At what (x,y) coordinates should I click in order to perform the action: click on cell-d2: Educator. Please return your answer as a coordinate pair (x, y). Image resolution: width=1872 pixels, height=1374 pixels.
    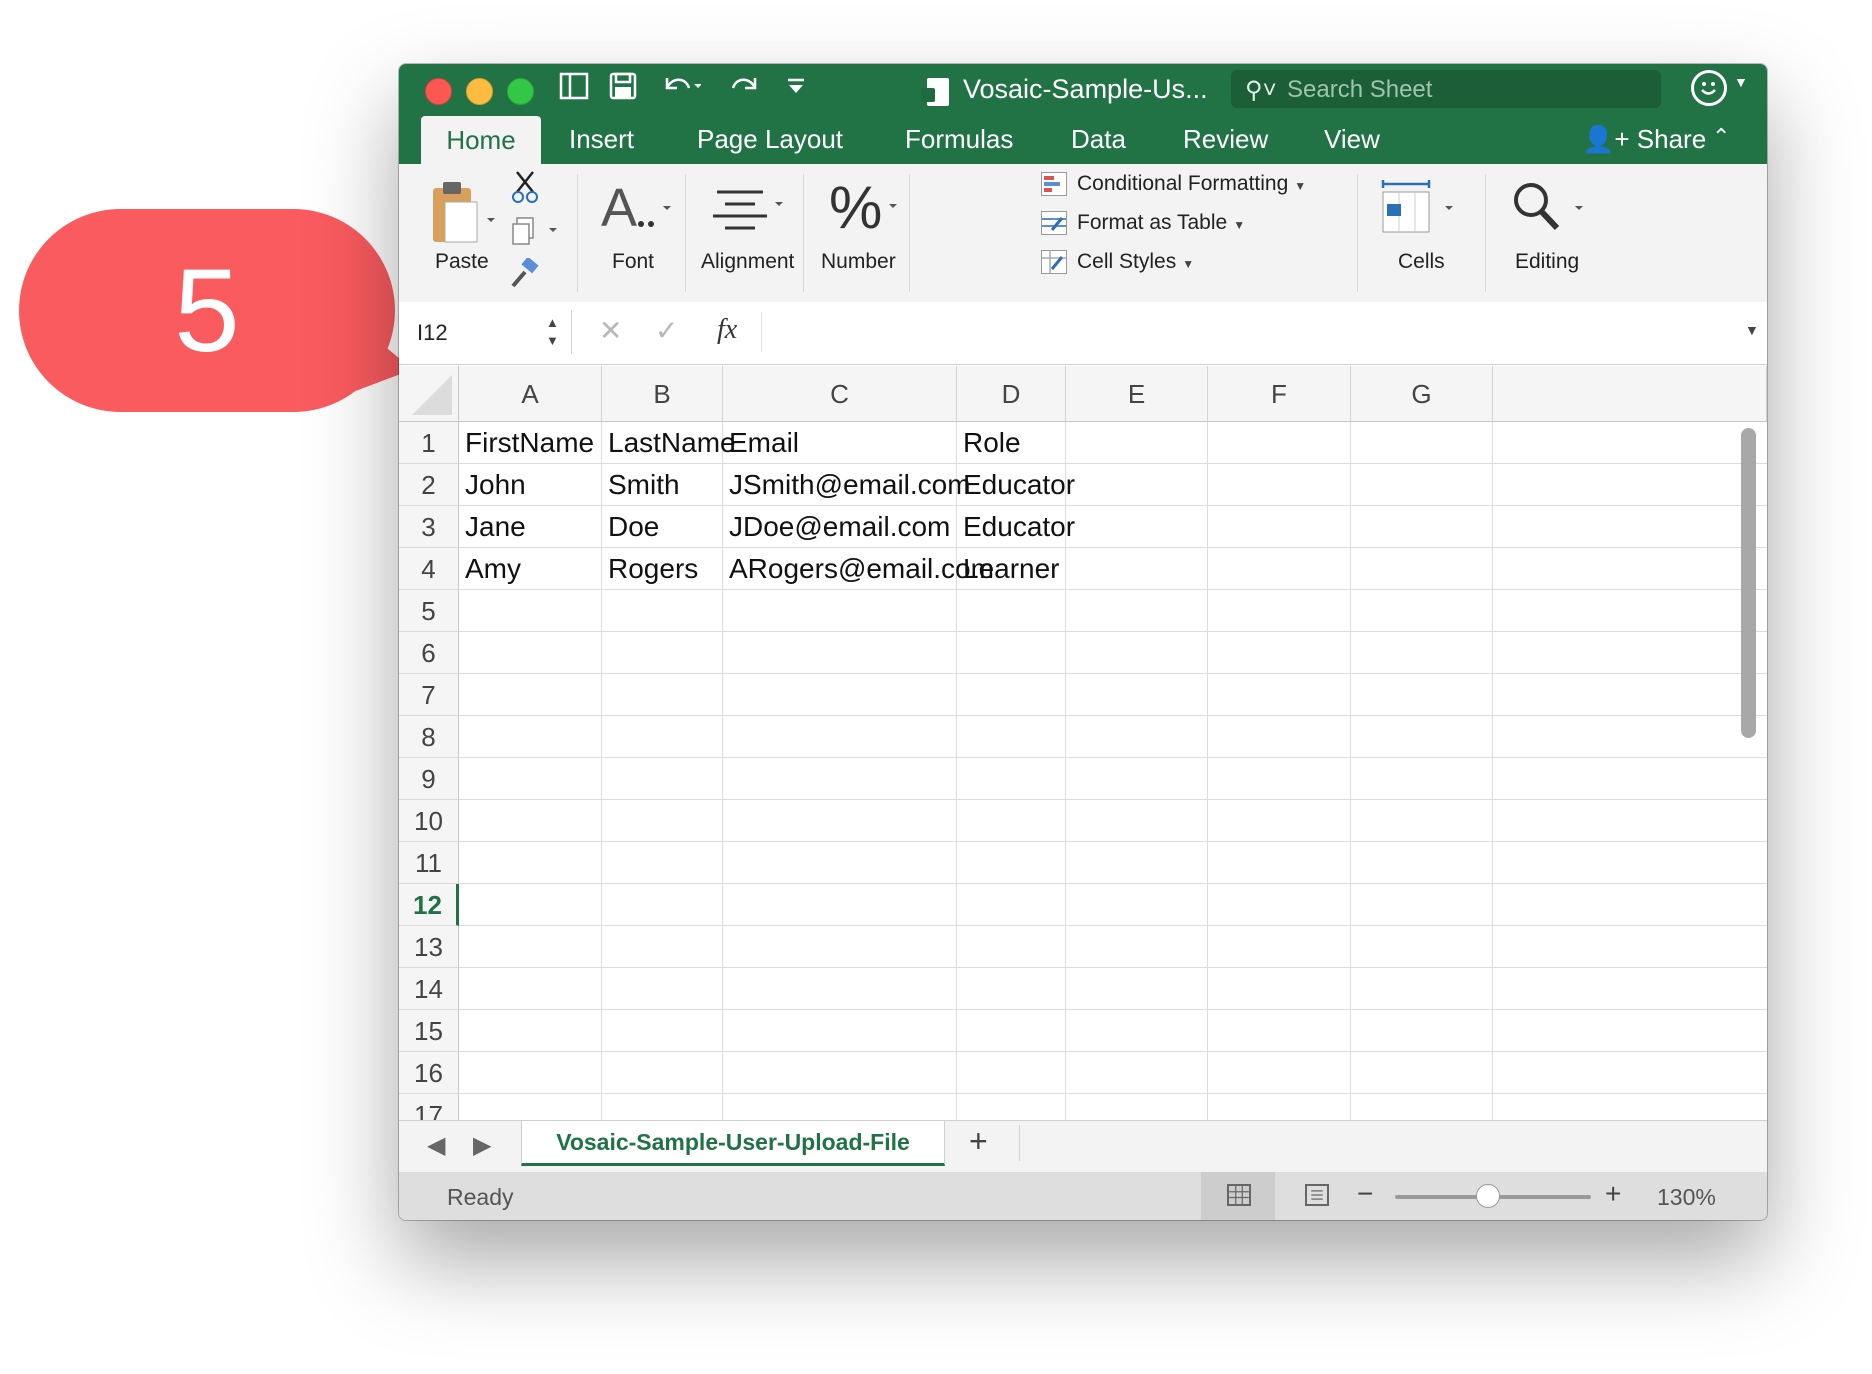
    Looking at the image, I should click on (1016, 485).